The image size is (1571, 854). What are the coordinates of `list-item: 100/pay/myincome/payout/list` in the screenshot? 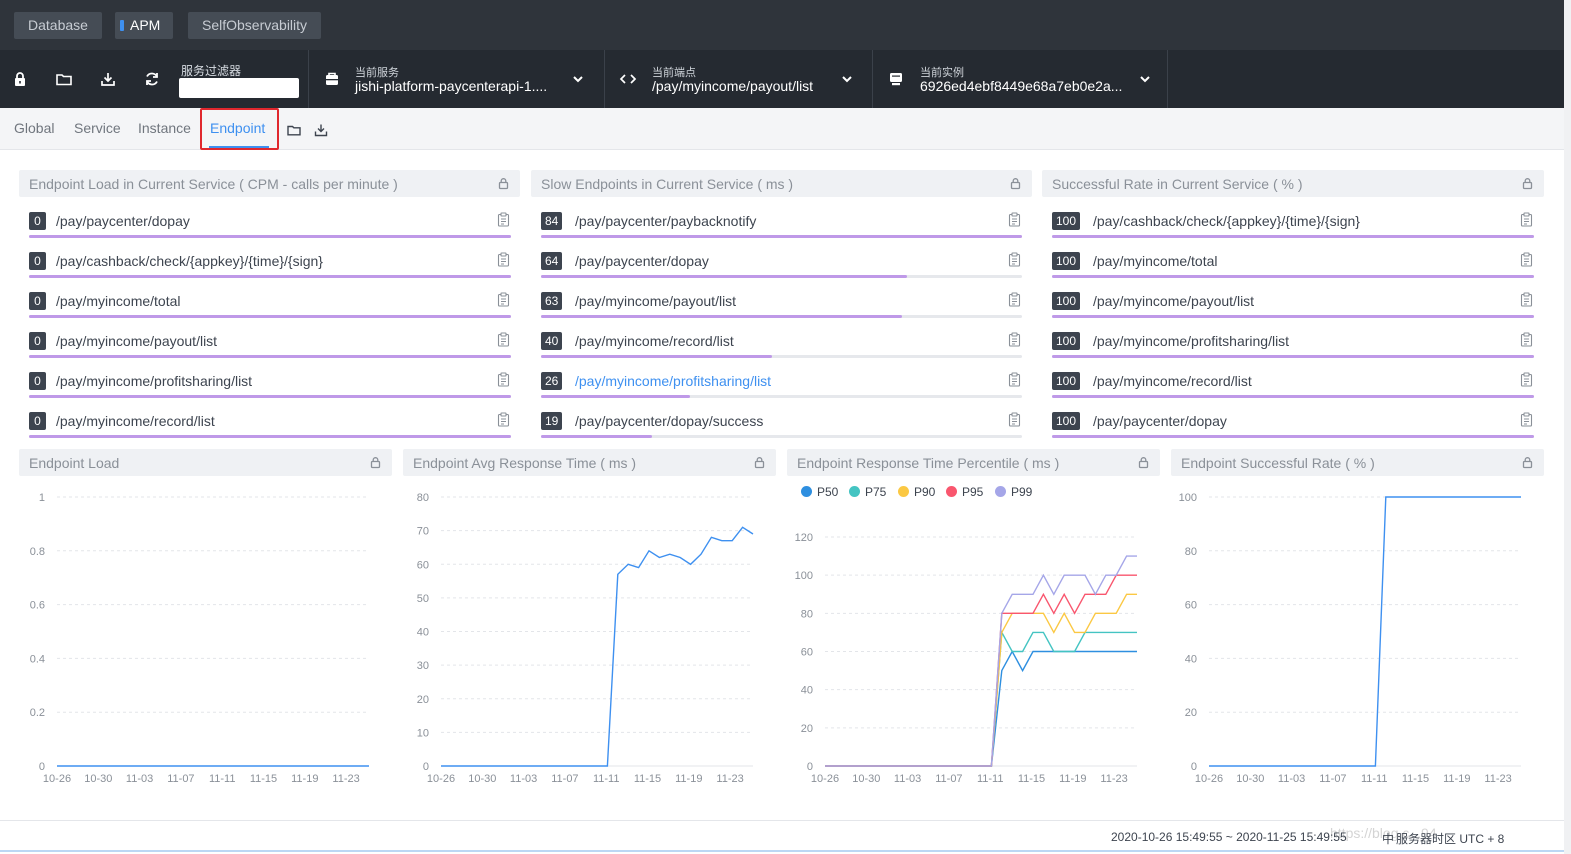 It's located at (1293, 311).